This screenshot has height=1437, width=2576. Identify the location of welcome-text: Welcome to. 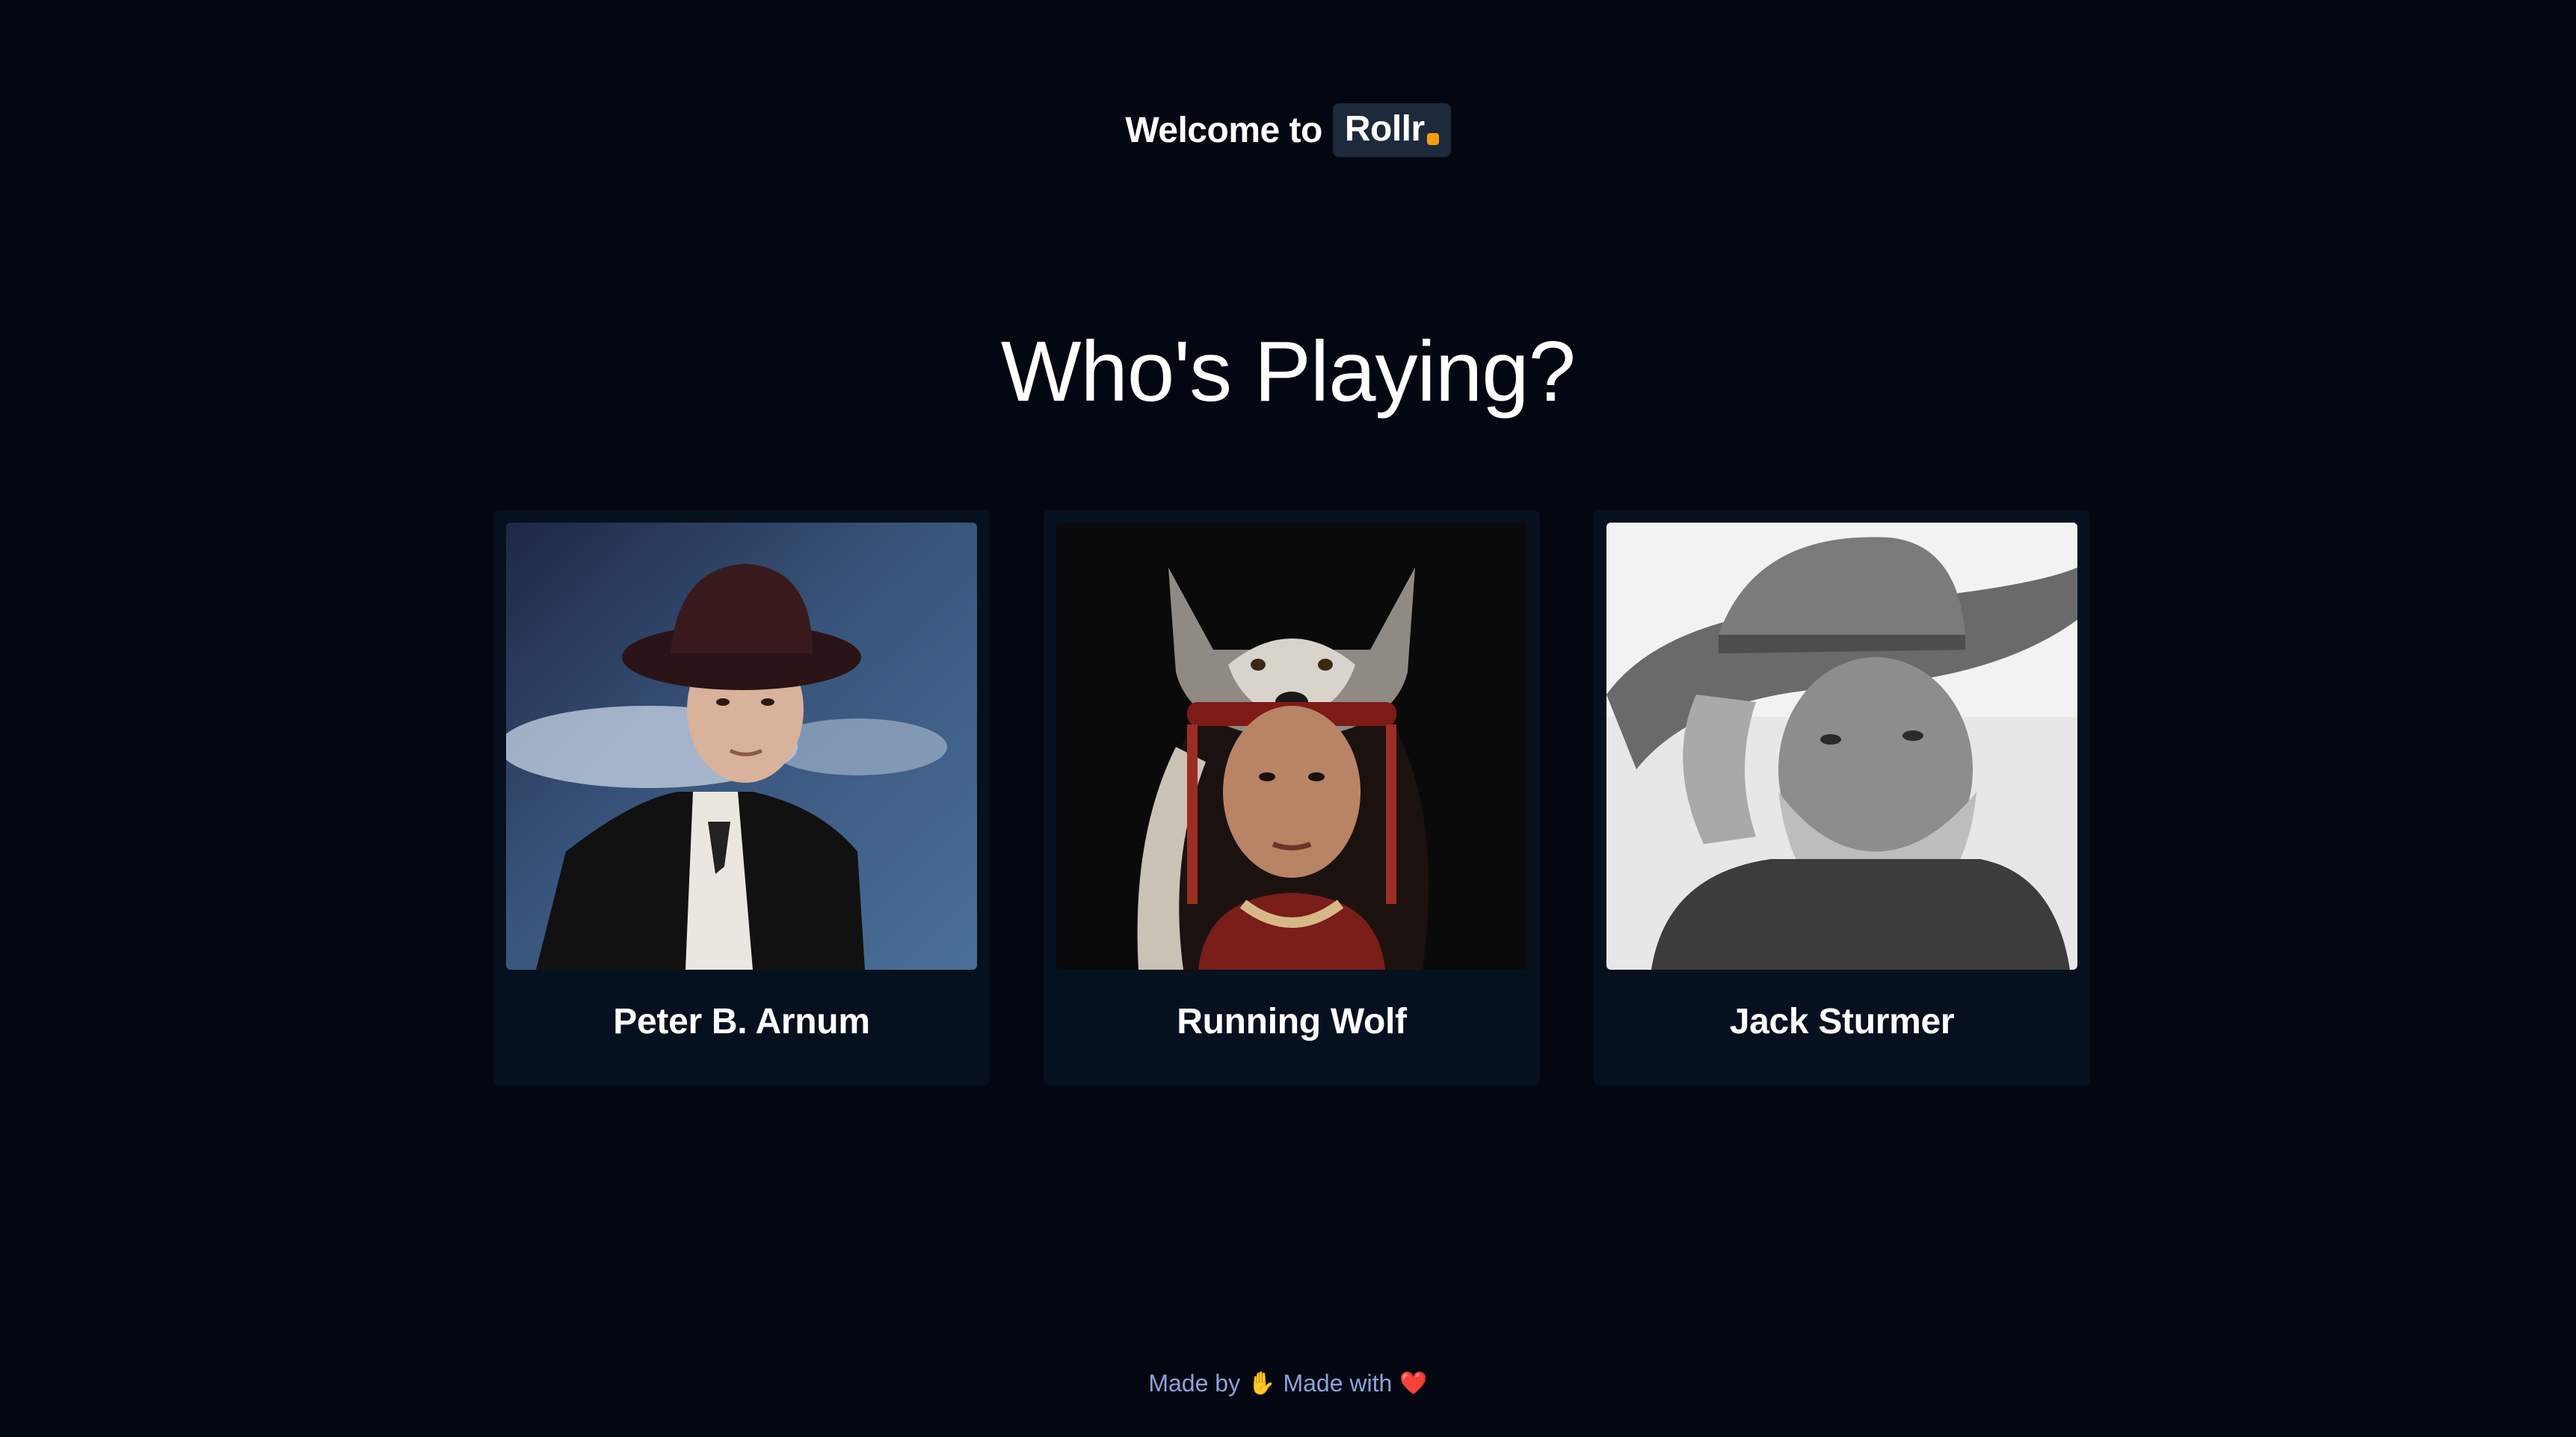
(1223, 130).